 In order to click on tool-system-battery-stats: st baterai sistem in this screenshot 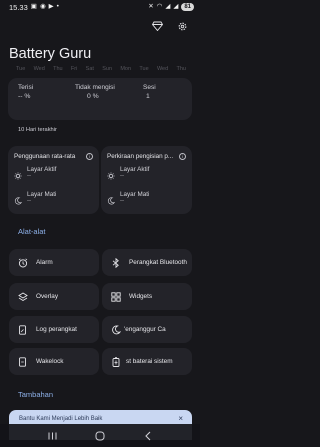, I will do `click(147, 361)`.